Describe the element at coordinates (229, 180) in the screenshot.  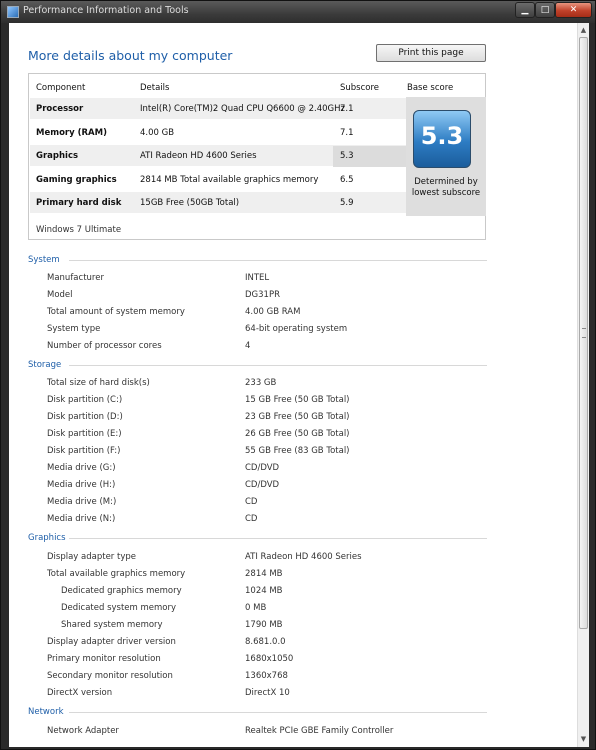
I see `details-gaming-graphics: 2814 MB Total available graphics memory` at that location.